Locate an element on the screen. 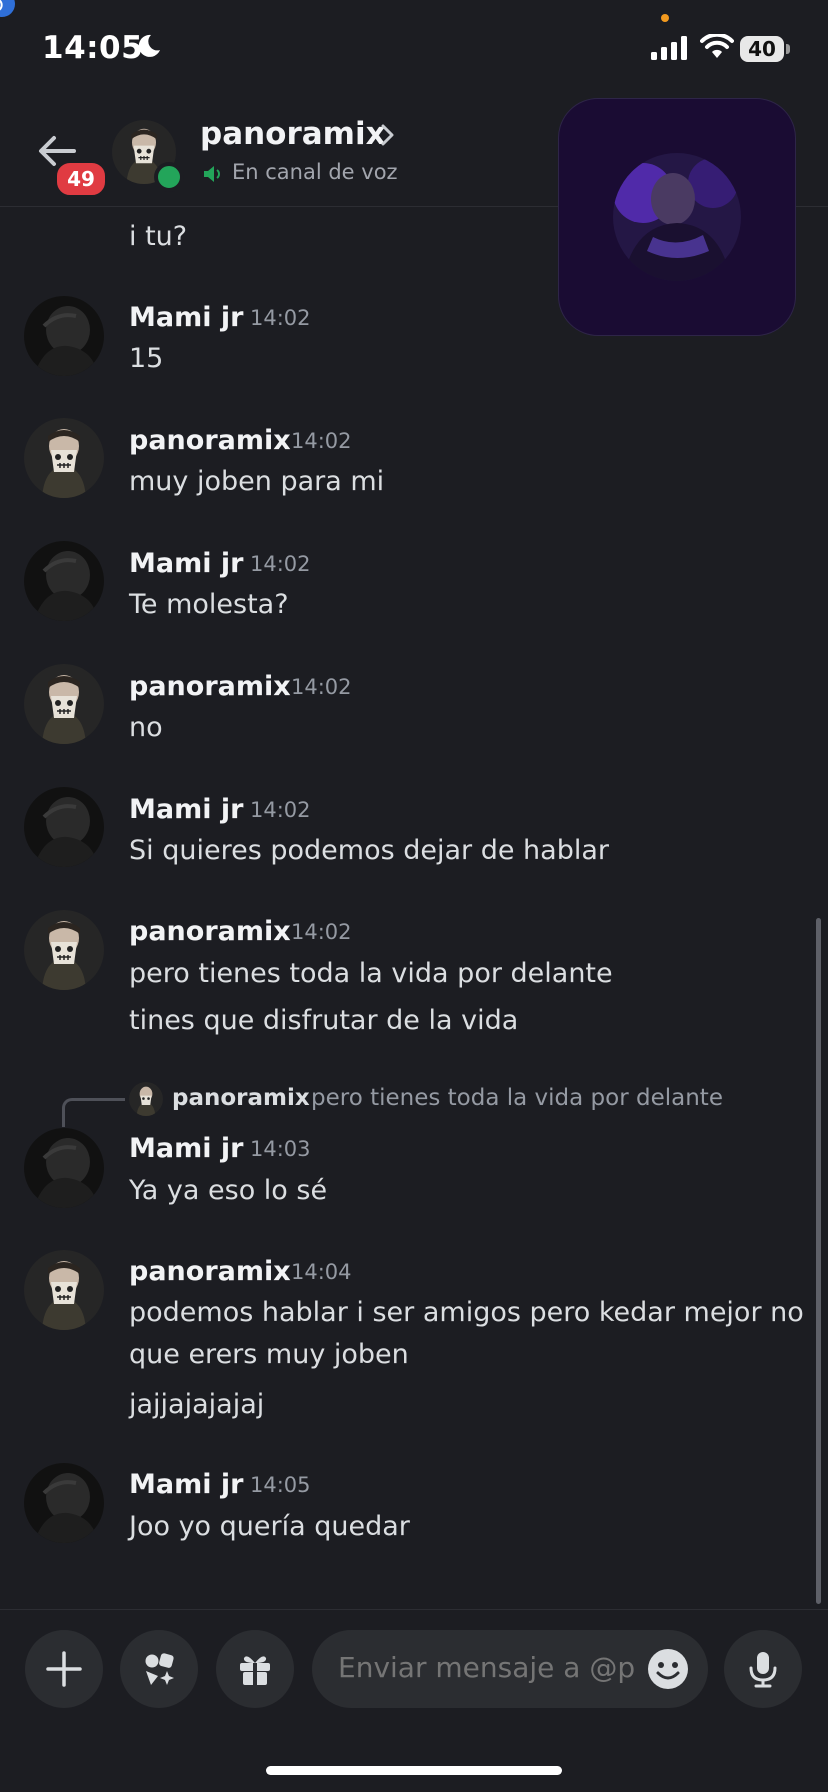 This screenshot has height=1792, width=828. message-text: Si quieres podemos dejar de hablar is located at coordinates (369, 850).